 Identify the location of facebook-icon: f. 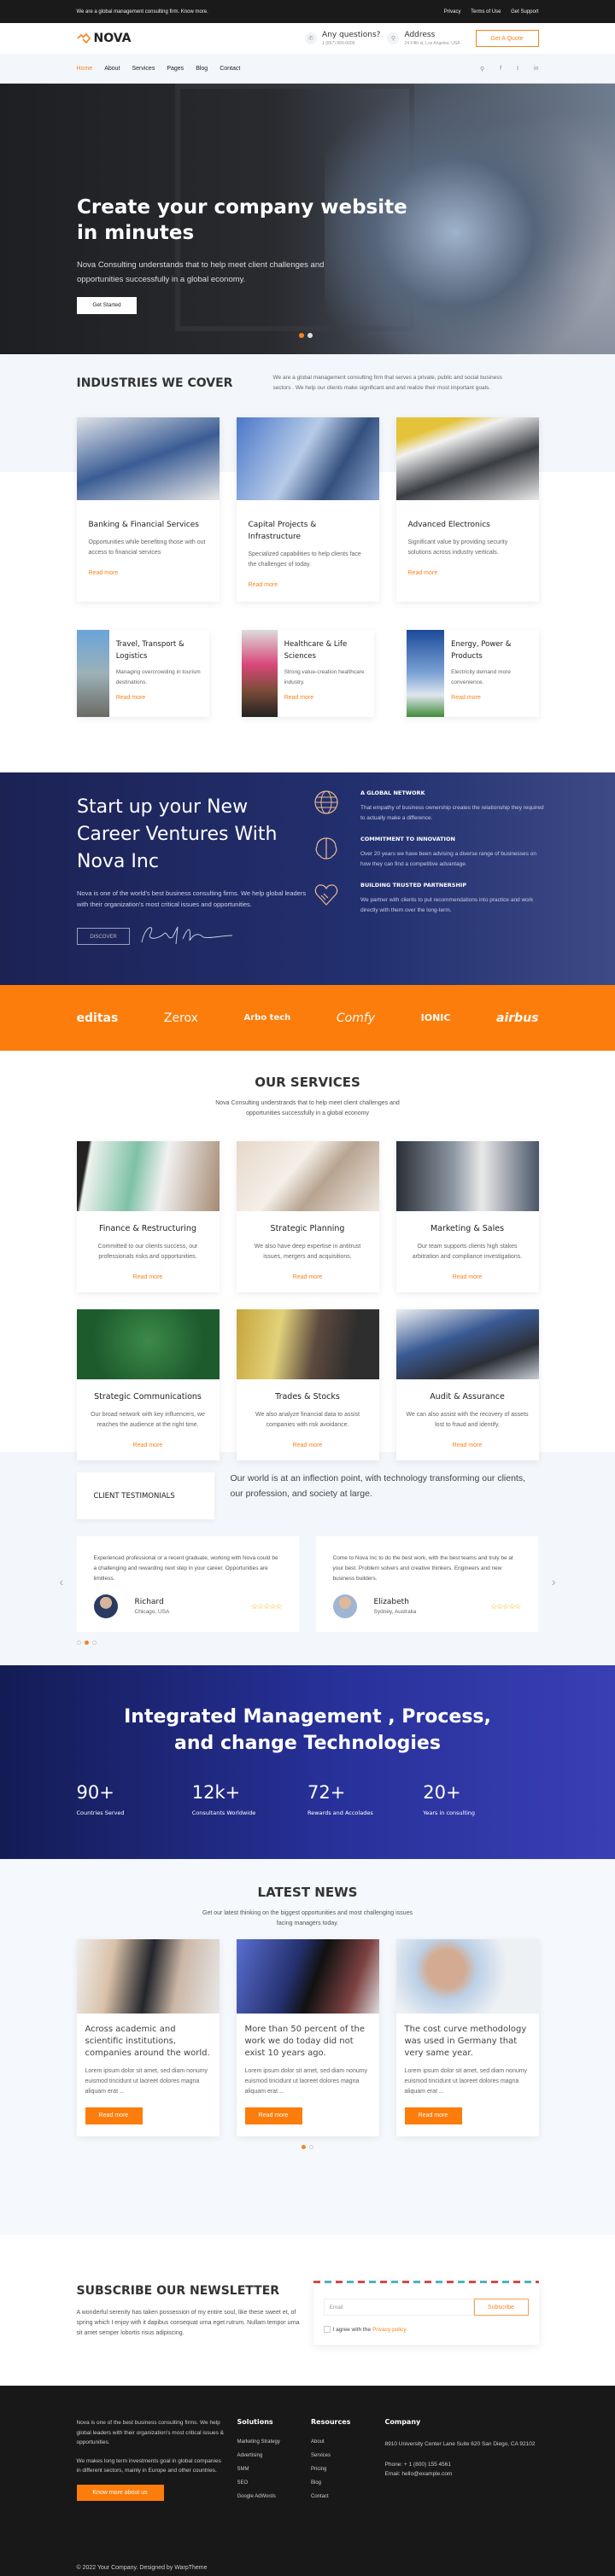
(500, 69).